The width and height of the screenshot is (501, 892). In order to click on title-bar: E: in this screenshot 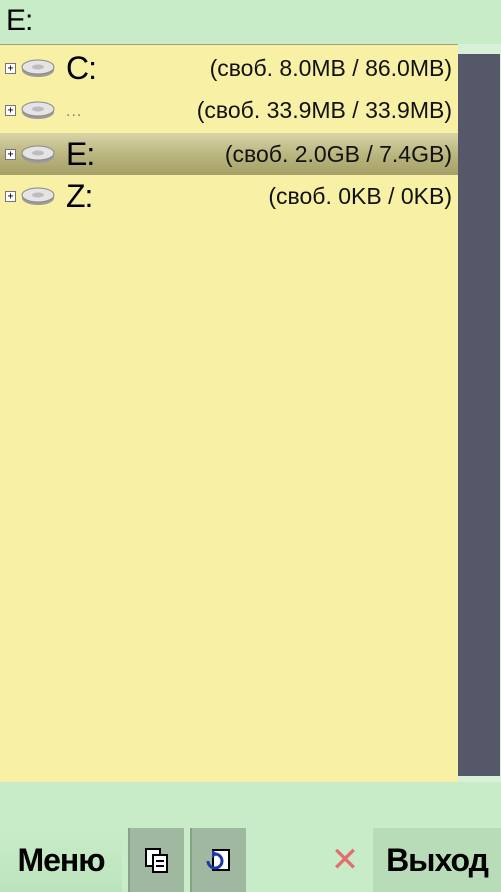, I will do `click(250, 21)`.